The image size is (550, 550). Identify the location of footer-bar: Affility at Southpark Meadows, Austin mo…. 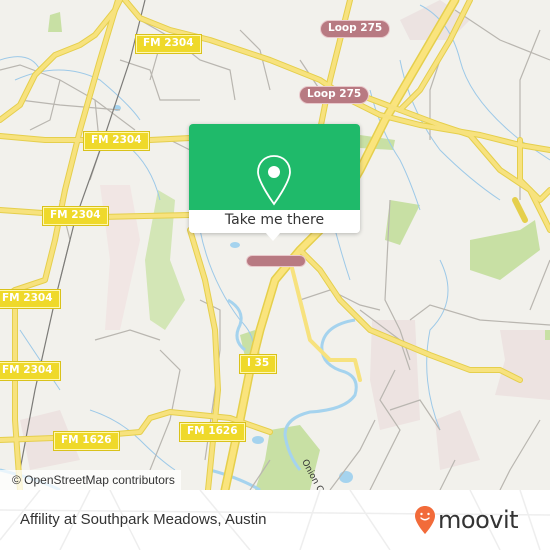
(275, 520).